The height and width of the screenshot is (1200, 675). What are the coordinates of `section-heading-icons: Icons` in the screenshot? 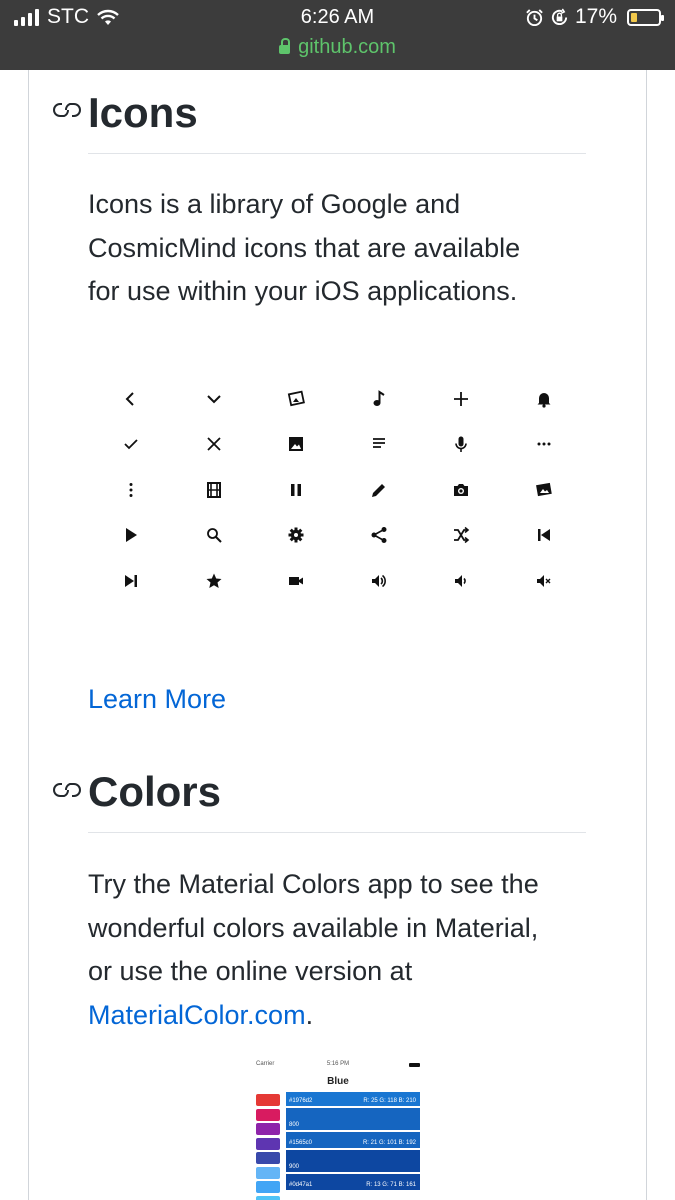 It's located at (143, 112).